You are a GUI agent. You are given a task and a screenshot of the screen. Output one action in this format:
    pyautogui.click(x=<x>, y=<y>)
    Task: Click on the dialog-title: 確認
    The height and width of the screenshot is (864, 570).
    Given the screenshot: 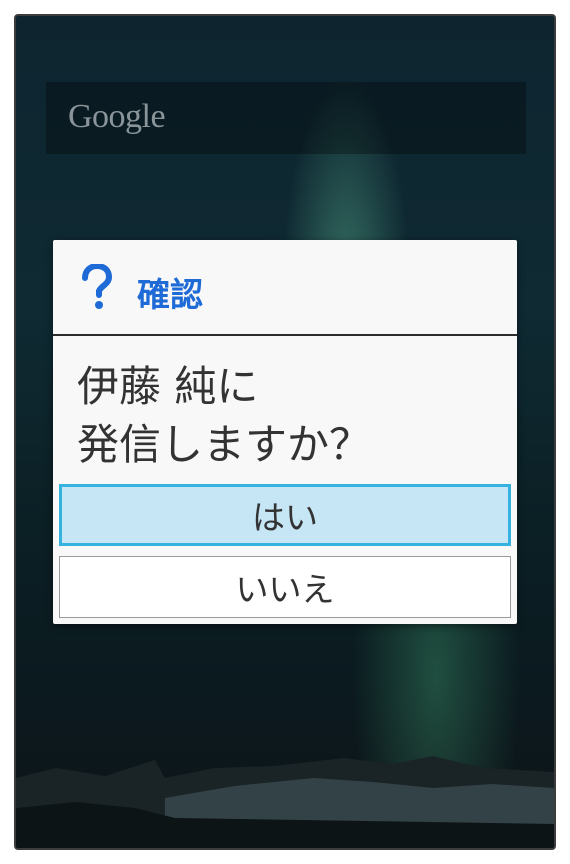 What is the action you would take?
    pyautogui.click(x=170, y=294)
    